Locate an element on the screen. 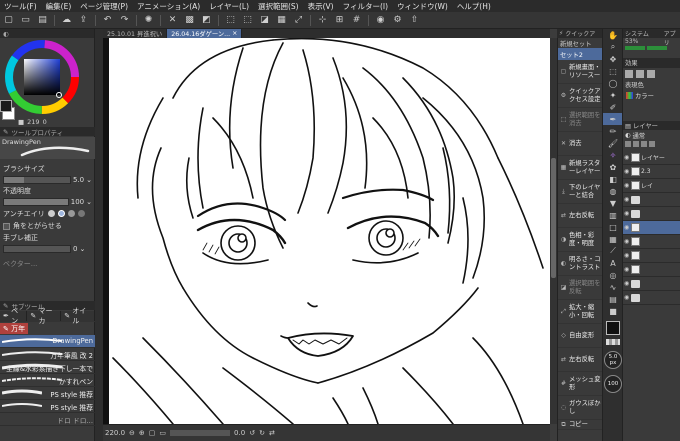 The height and width of the screenshot is (441, 680). menu-window: ウィンドウ(W) is located at coordinates (422, 6).